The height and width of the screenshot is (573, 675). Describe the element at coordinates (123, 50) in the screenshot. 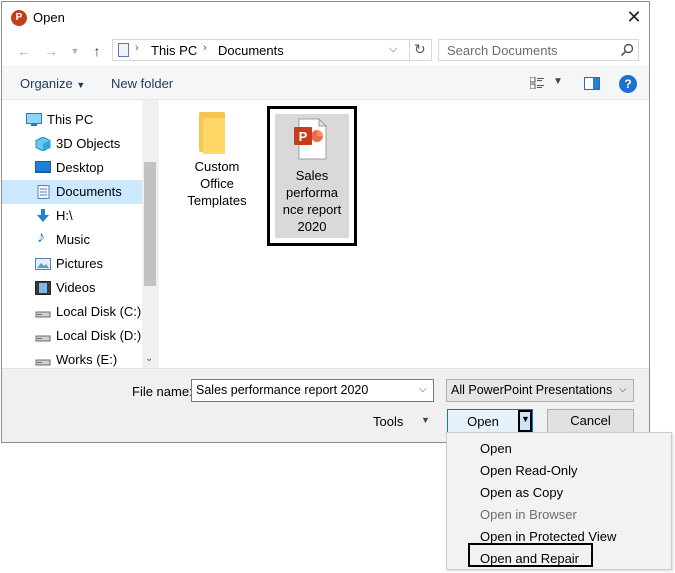

I see `documents-location-icon` at that location.